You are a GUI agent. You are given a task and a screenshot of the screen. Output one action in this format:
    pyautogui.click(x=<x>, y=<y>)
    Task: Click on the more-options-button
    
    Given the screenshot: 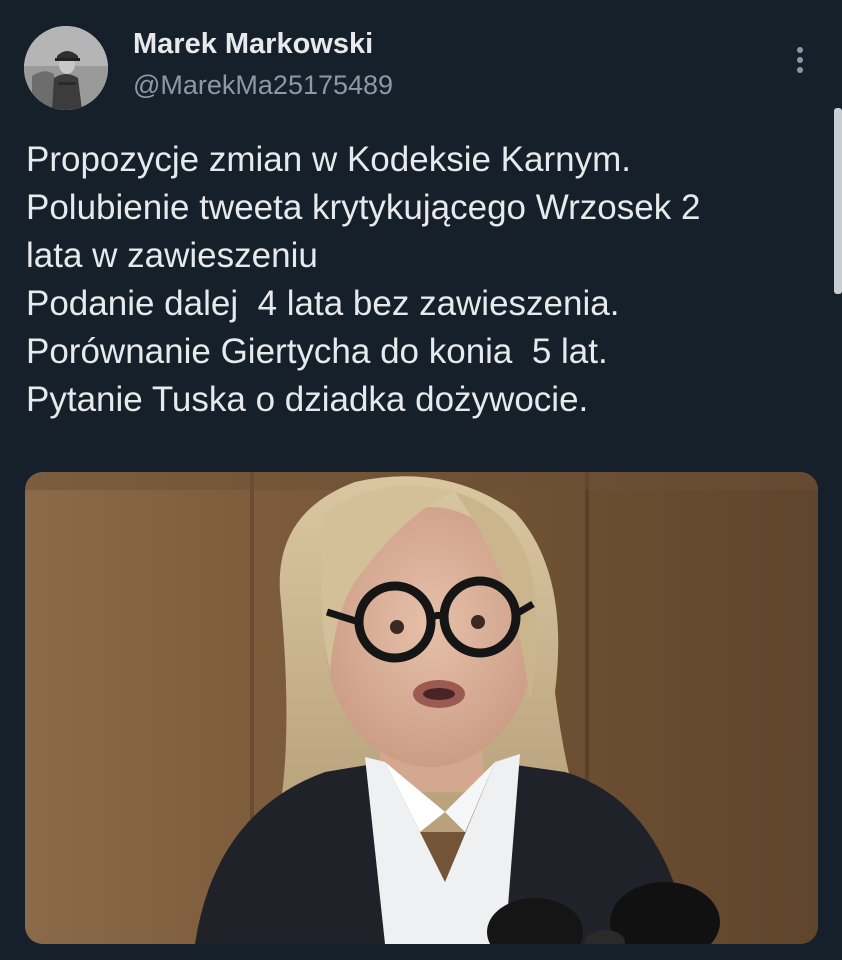 What is the action you would take?
    pyautogui.click(x=800, y=60)
    